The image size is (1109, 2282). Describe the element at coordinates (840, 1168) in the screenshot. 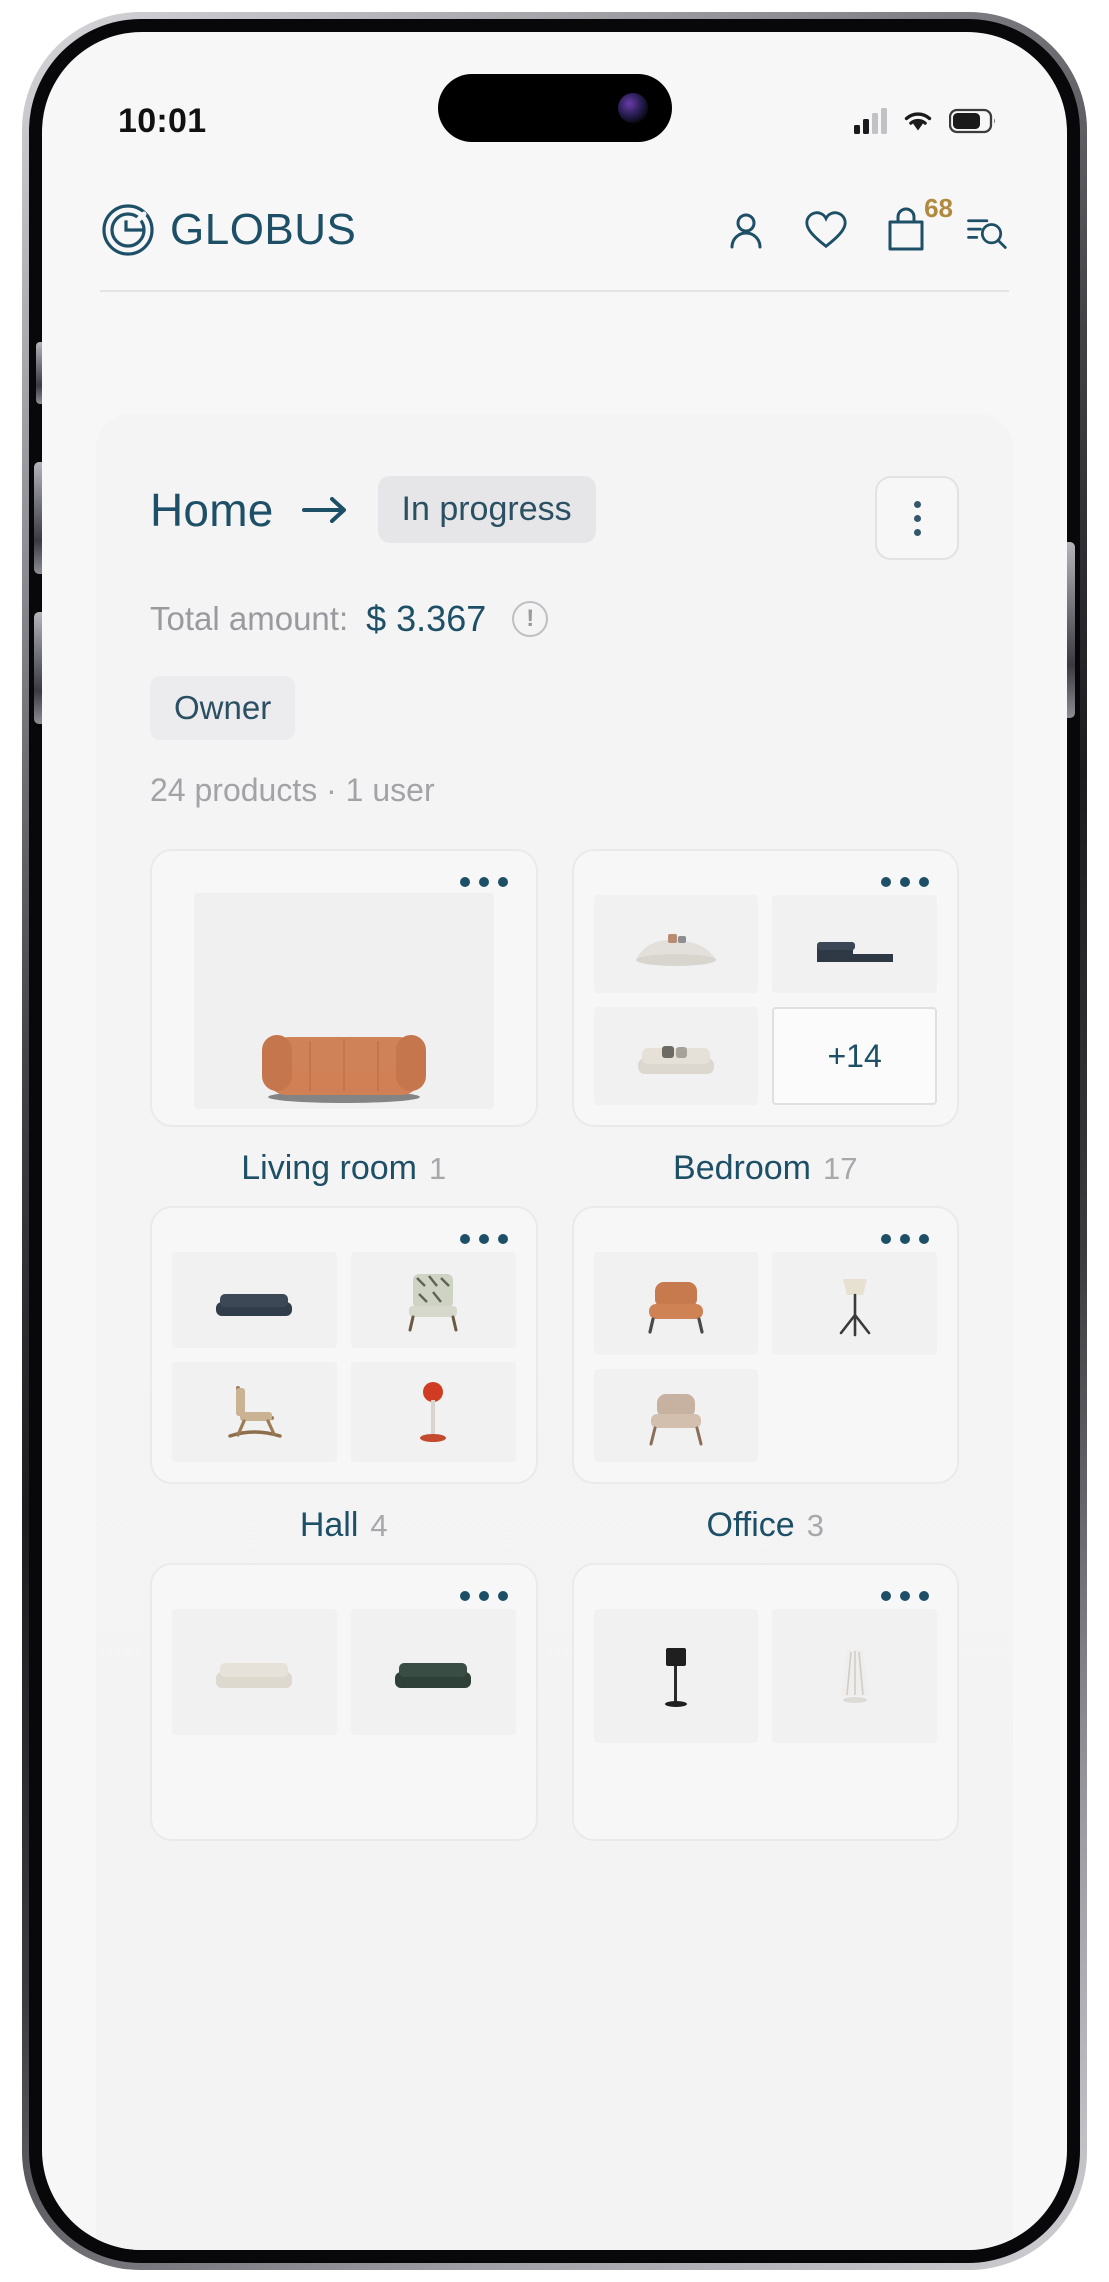

I see `room-count: 17` at that location.